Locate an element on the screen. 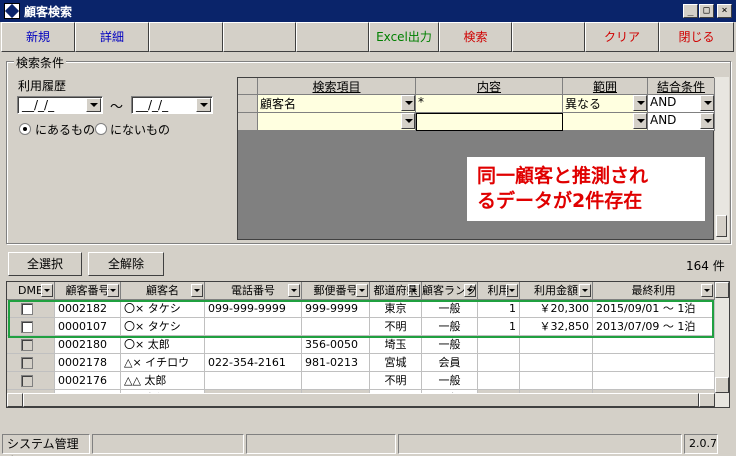 This screenshot has width=736, height=456. criteria-scroll-thumb is located at coordinates (721, 226).